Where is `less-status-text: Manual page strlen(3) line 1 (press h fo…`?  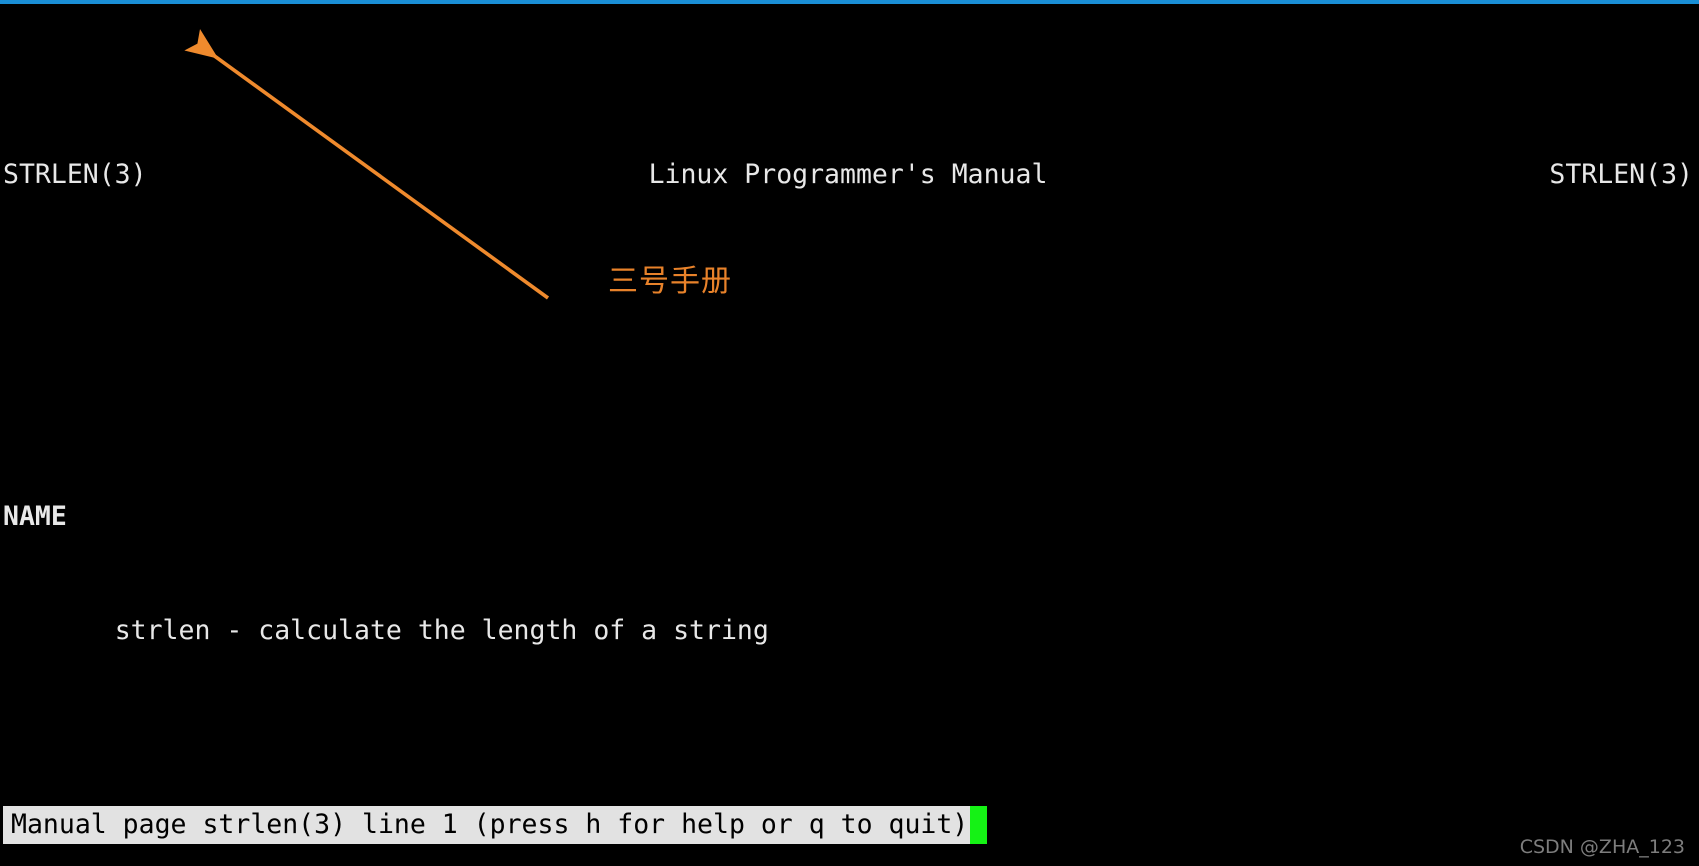 less-status-text: Manual page strlen(3) line 1 (press h fo… is located at coordinates (487, 825).